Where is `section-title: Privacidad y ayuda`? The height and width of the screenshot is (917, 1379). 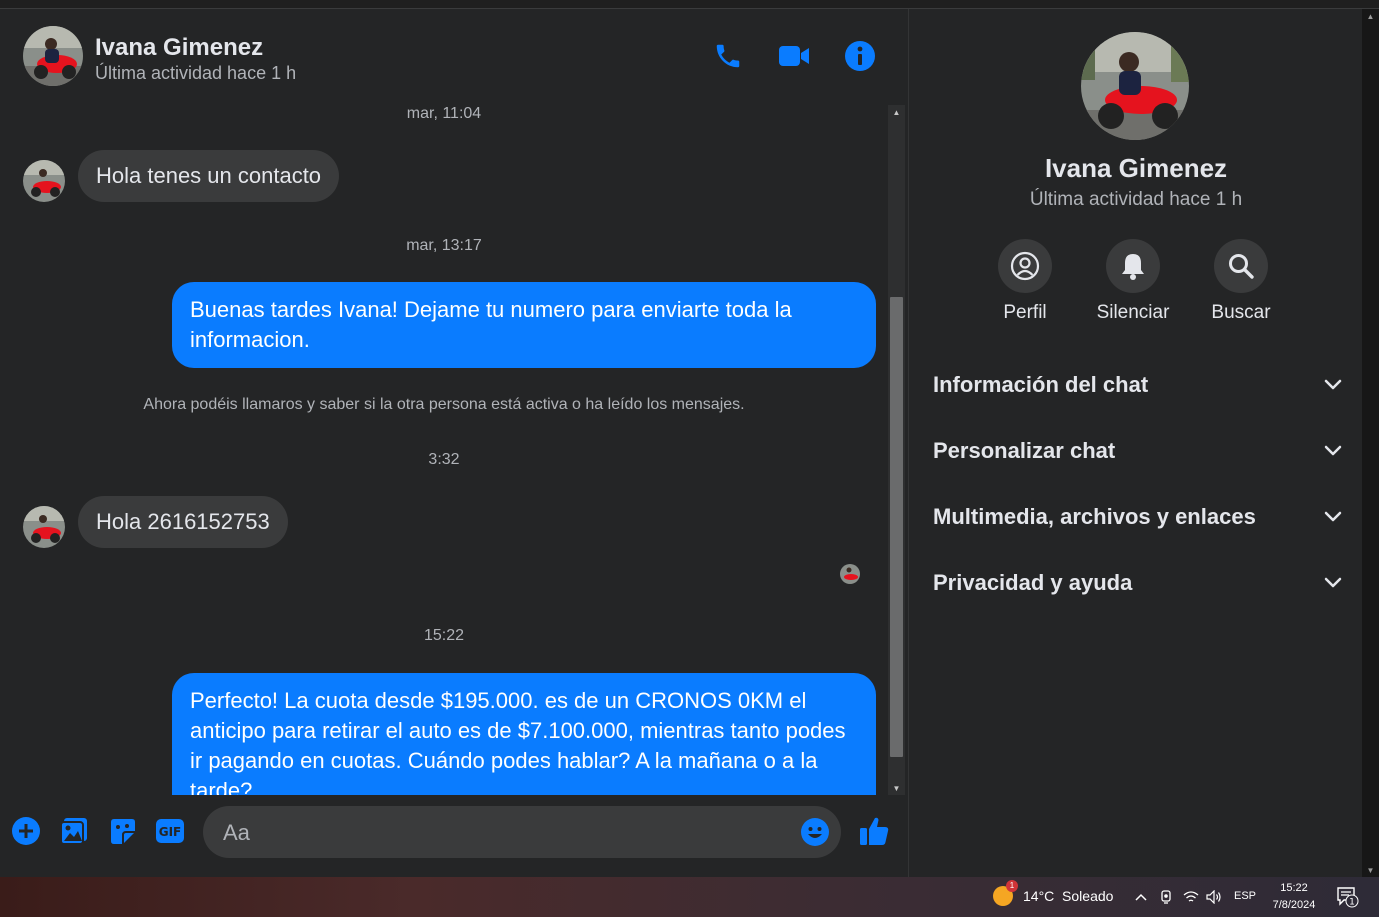 section-title: Privacidad y ayuda is located at coordinates (1033, 582).